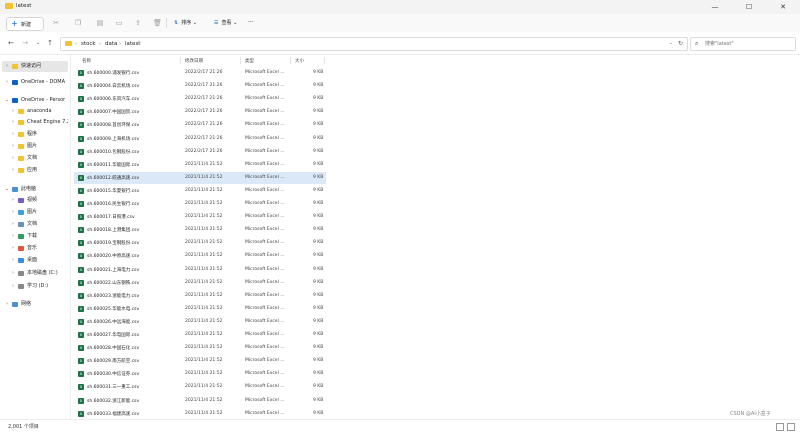 The width and height of the screenshot is (800, 432). I want to click on column-header-name: 名称, so click(86, 61).